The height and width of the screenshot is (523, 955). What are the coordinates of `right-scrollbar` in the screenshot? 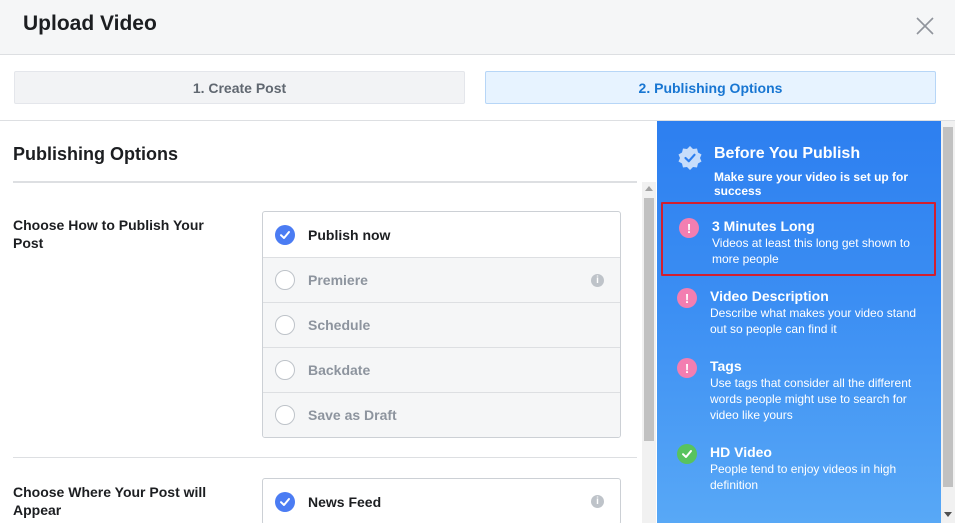 It's located at (948, 322).